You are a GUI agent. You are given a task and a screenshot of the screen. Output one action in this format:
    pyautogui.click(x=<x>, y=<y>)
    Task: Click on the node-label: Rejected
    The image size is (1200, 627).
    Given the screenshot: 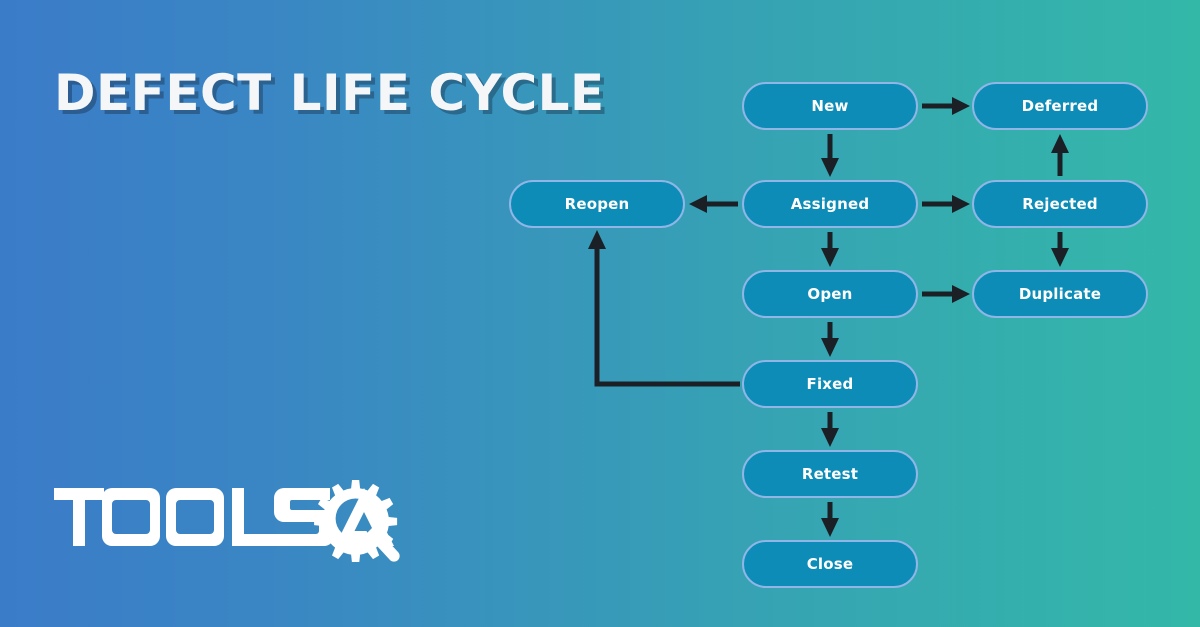 What is the action you would take?
    pyautogui.click(x=1060, y=204)
    